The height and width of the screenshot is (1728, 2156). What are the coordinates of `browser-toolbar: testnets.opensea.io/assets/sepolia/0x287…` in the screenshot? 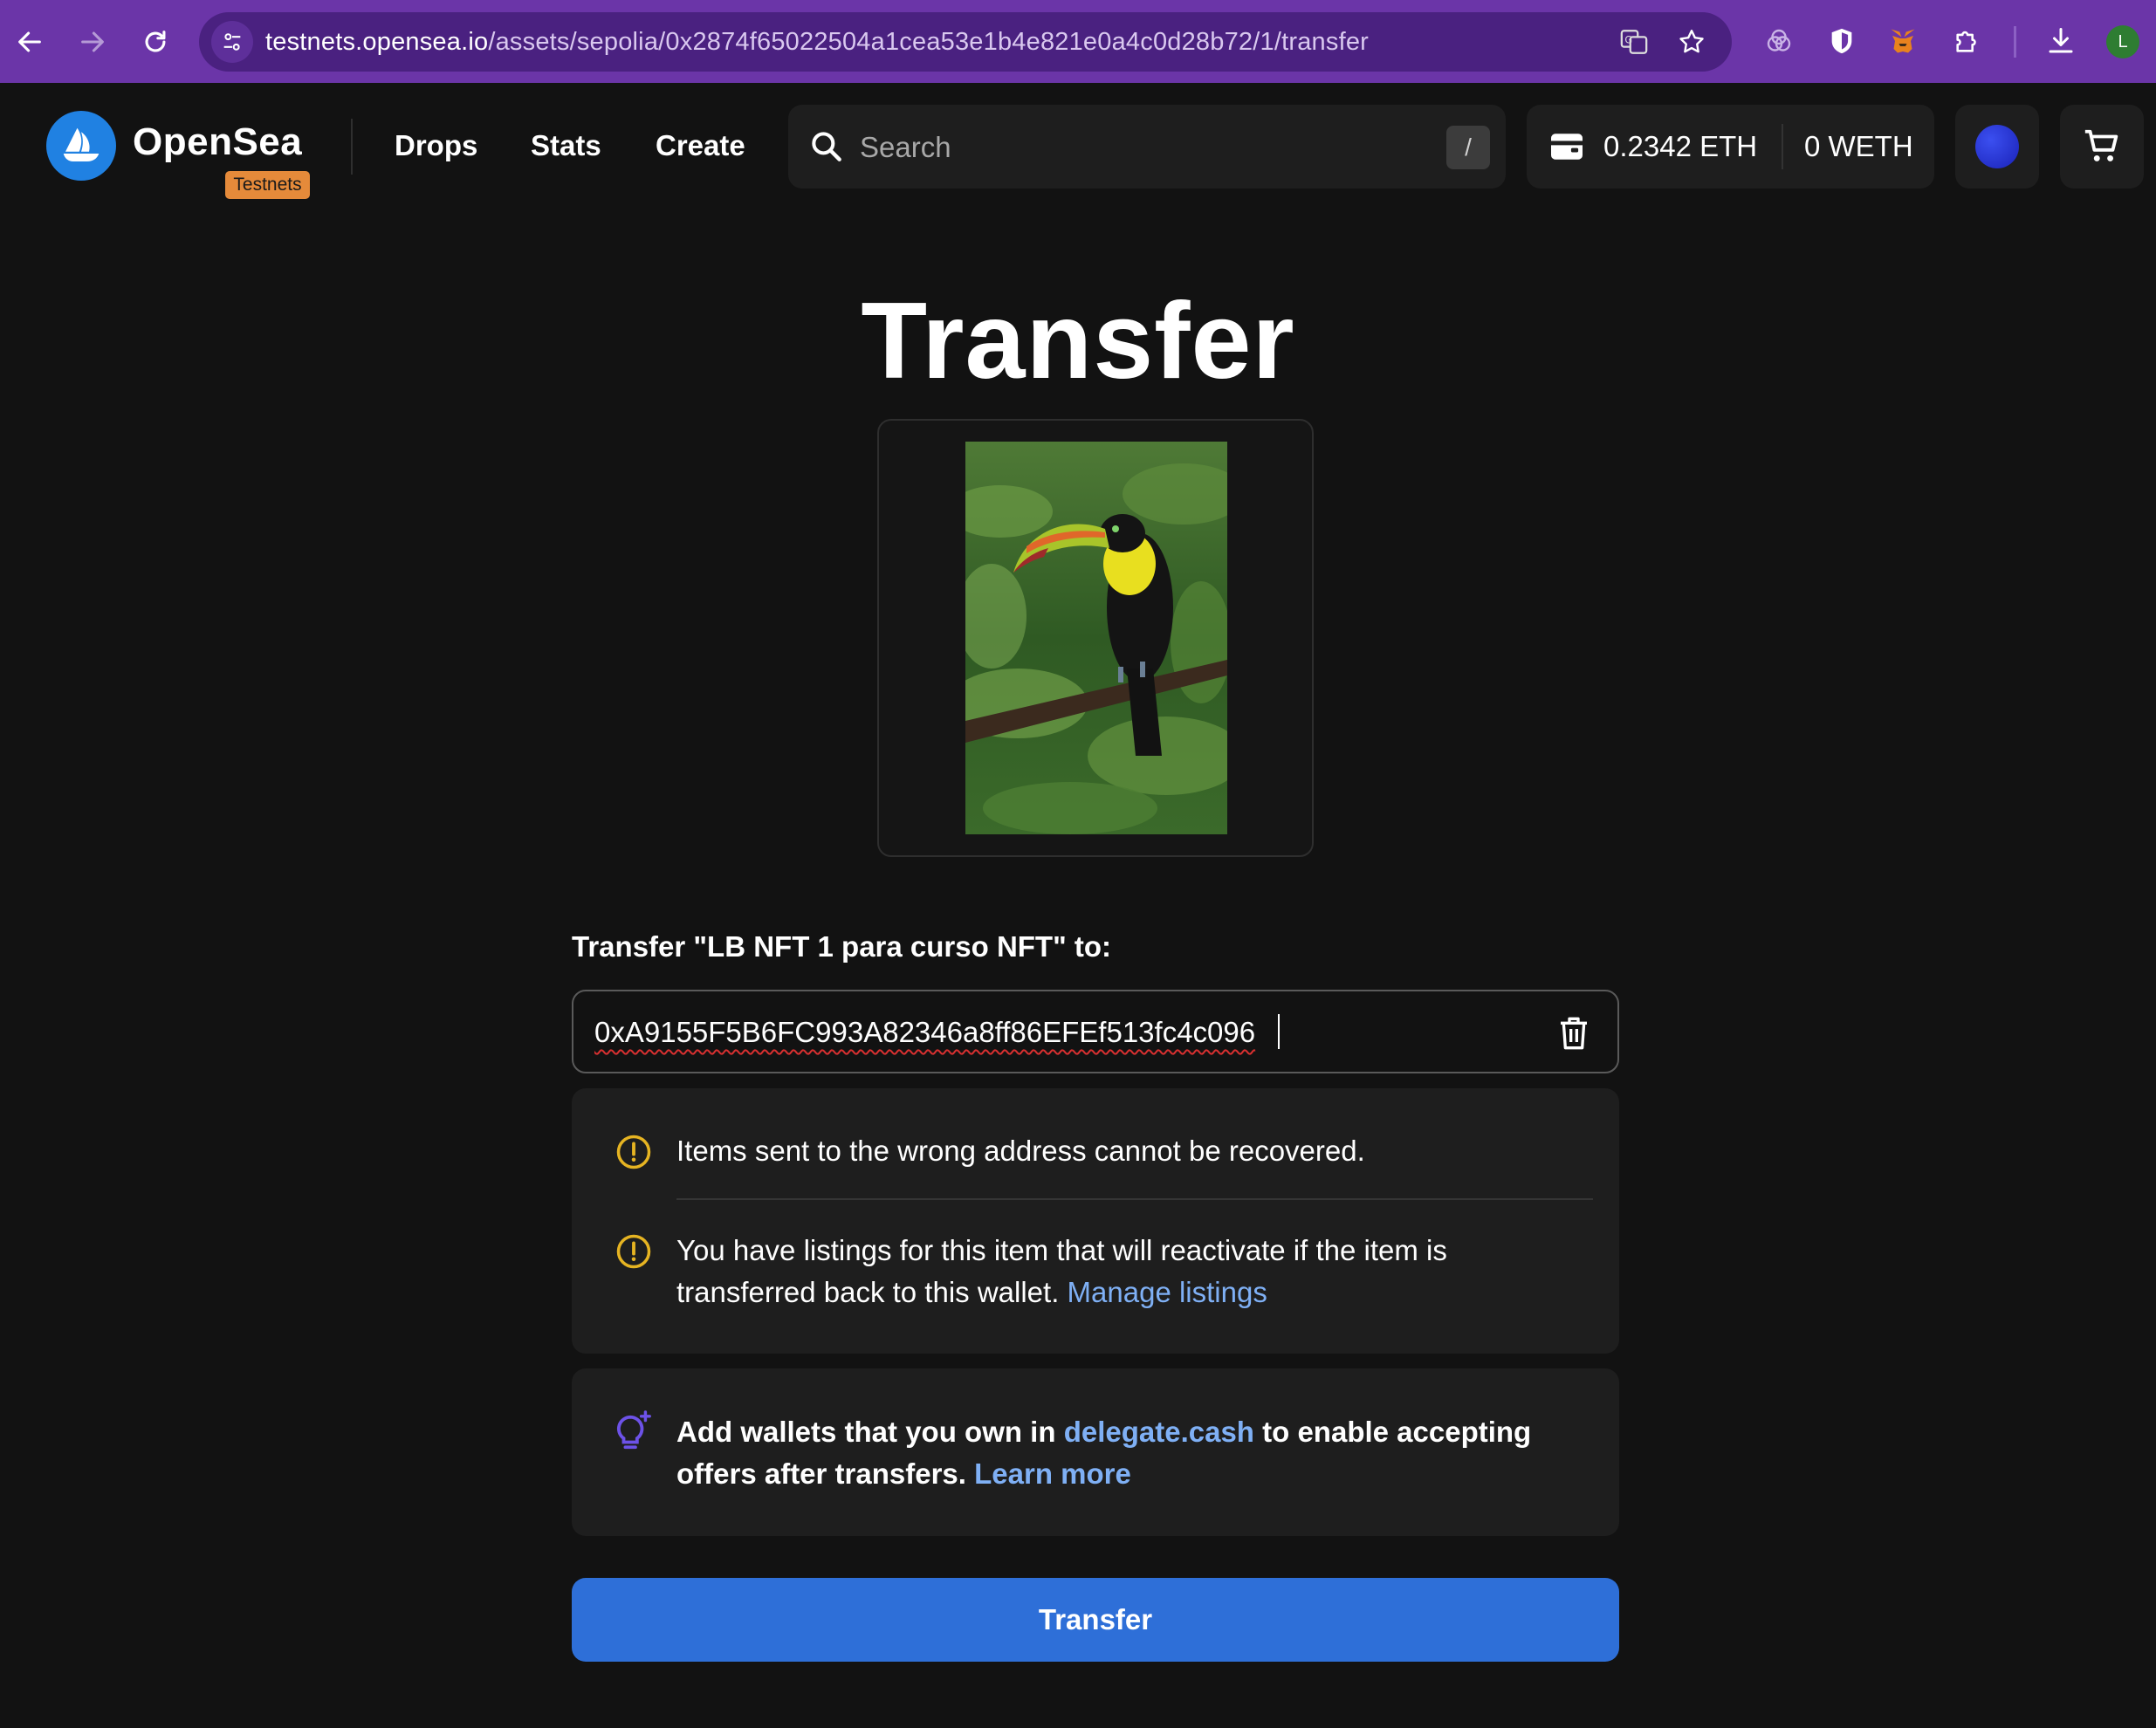 It's located at (1078, 41).